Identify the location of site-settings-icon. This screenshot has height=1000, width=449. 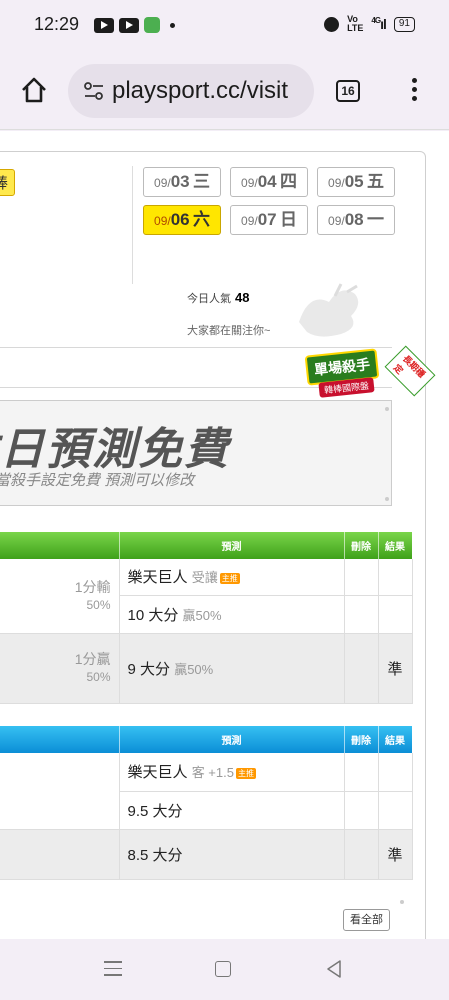
(94, 91).